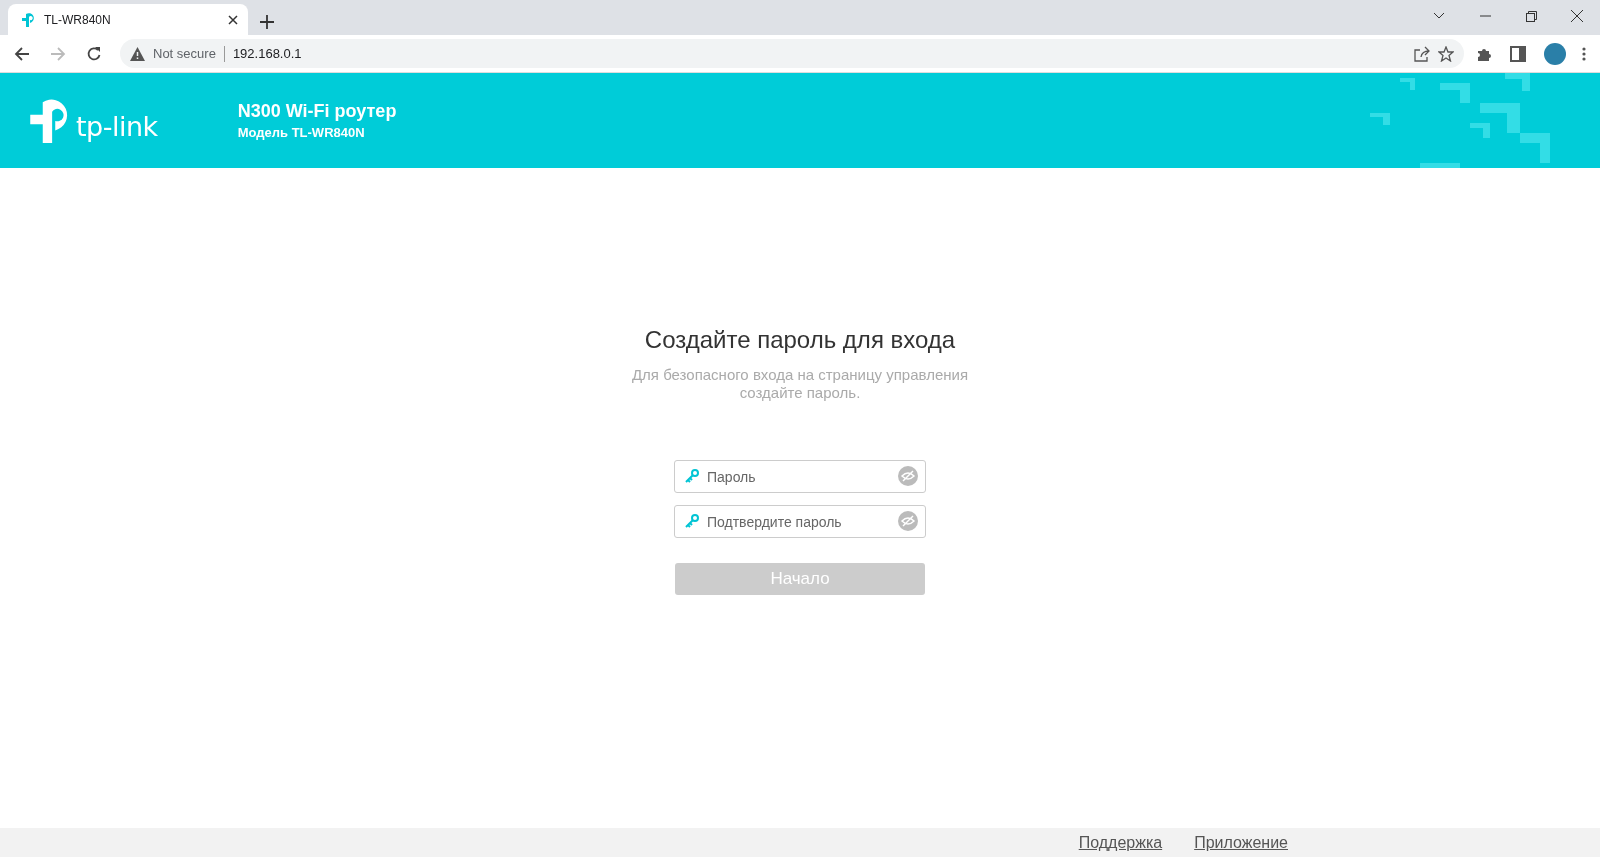  Describe the element at coordinates (800, 476) in the screenshot. I see `password-field: Пароль` at that location.